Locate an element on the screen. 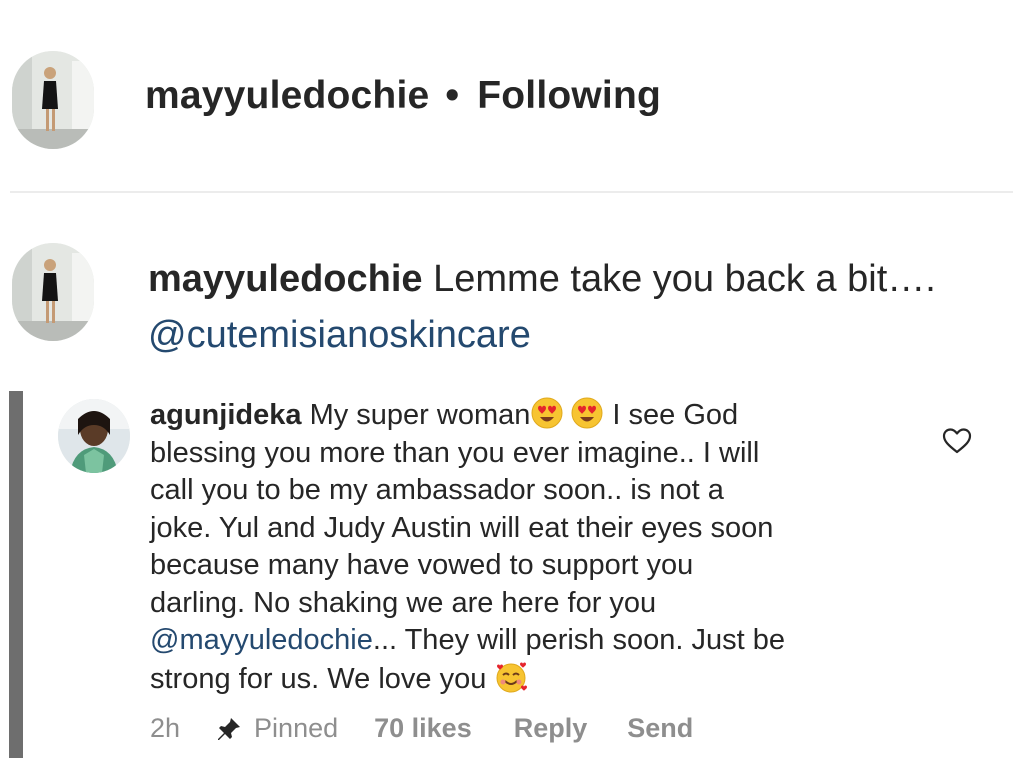 The image size is (1024, 769). comment-line-6: darling. No shaking we are here for you is located at coordinates (403, 602).